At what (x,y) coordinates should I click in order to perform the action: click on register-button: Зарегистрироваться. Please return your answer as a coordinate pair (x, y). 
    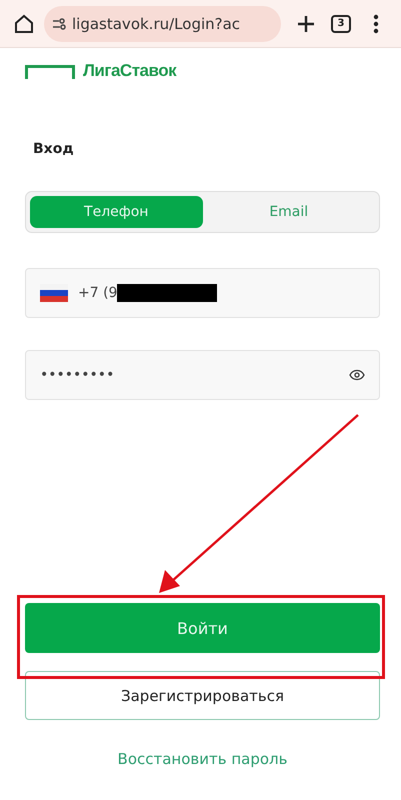
    Looking at the image, I should click on (202, 695).